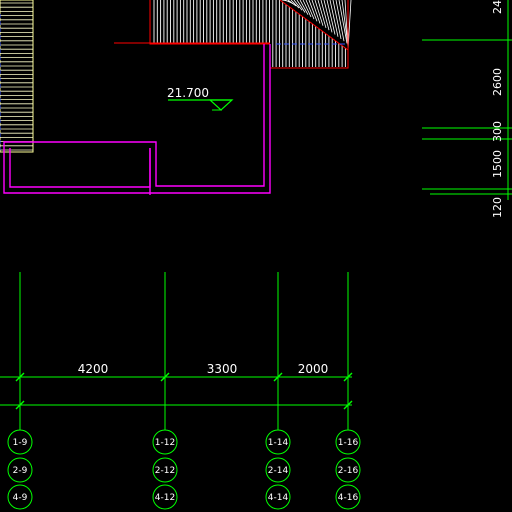 This screenshot has height=512, width=512. Describe the element at coordinates (497, 131) in the screenshot. I see `vdim-label-3: 300` at that location.